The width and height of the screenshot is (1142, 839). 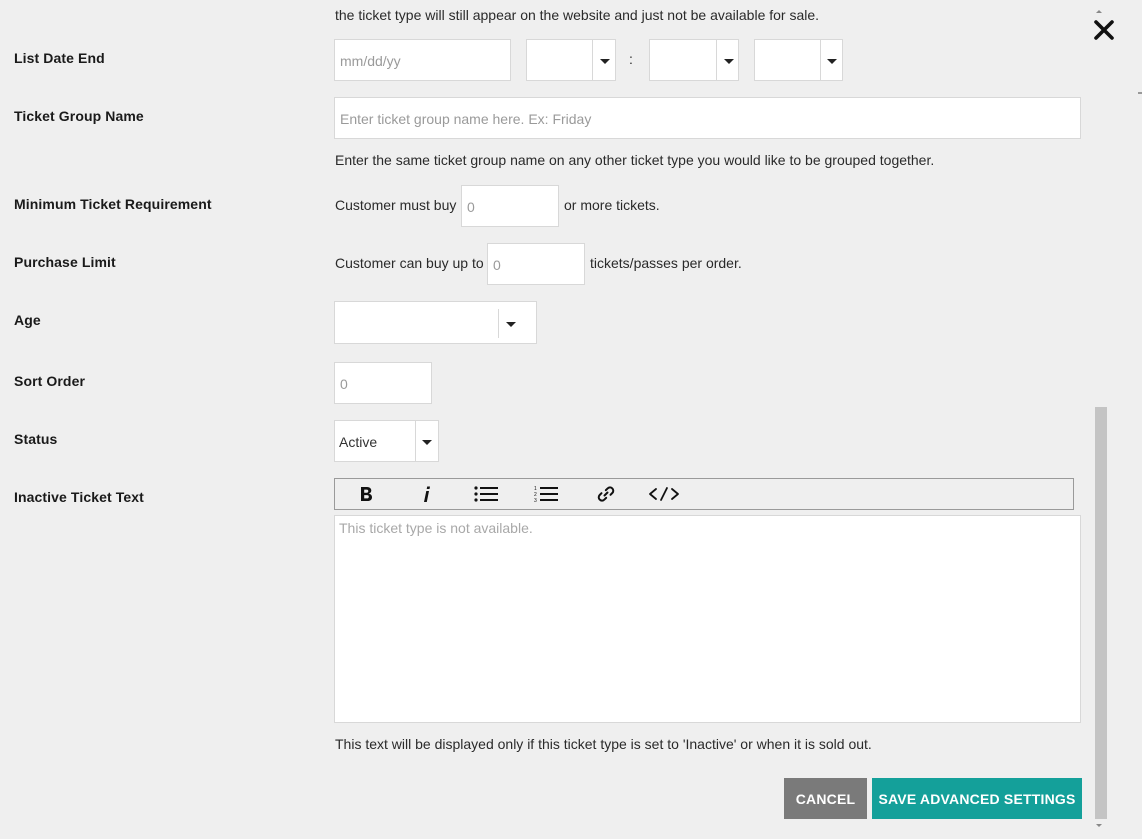 I want to click on purchase-limit-prefix: Customer can buy up to, so click(x=409, y=263).